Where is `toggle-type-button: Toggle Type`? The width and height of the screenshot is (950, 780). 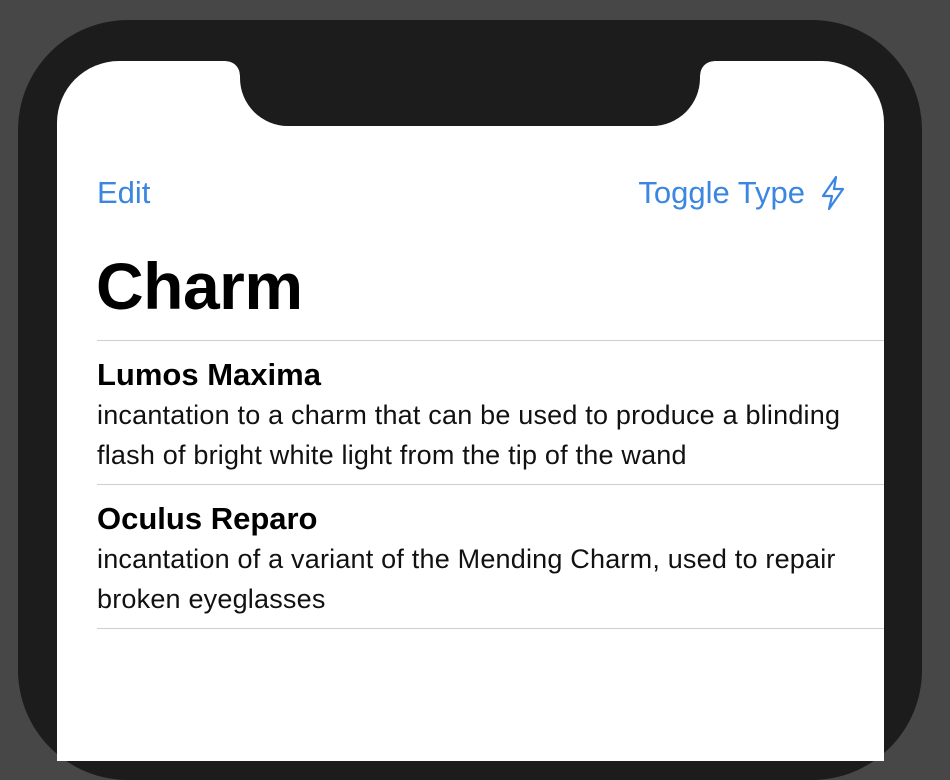
toggle-type-button: Toggle Type is located at coordinates (742, 193).